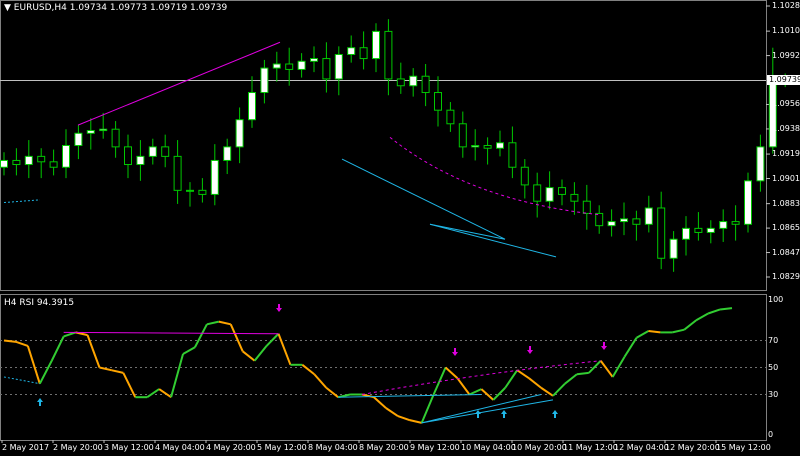 The height and width of the screenshot is (456, 800). I want to click on price-axis-label: 1.08652, so click(786, 228).